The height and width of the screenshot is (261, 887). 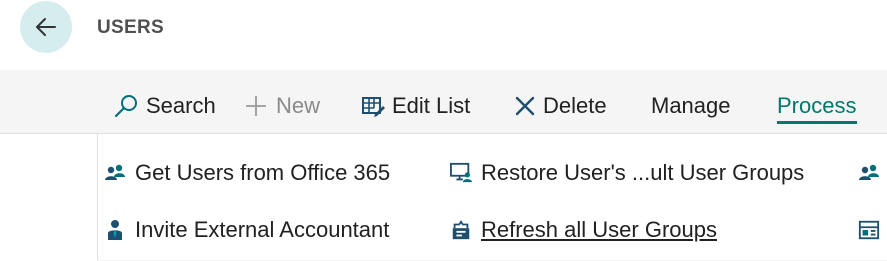 What do you see at coordinates (262, 229) in the screenshot?
I see `menu-item-label: Invite External Accountant` at bounding box center [262, 229].